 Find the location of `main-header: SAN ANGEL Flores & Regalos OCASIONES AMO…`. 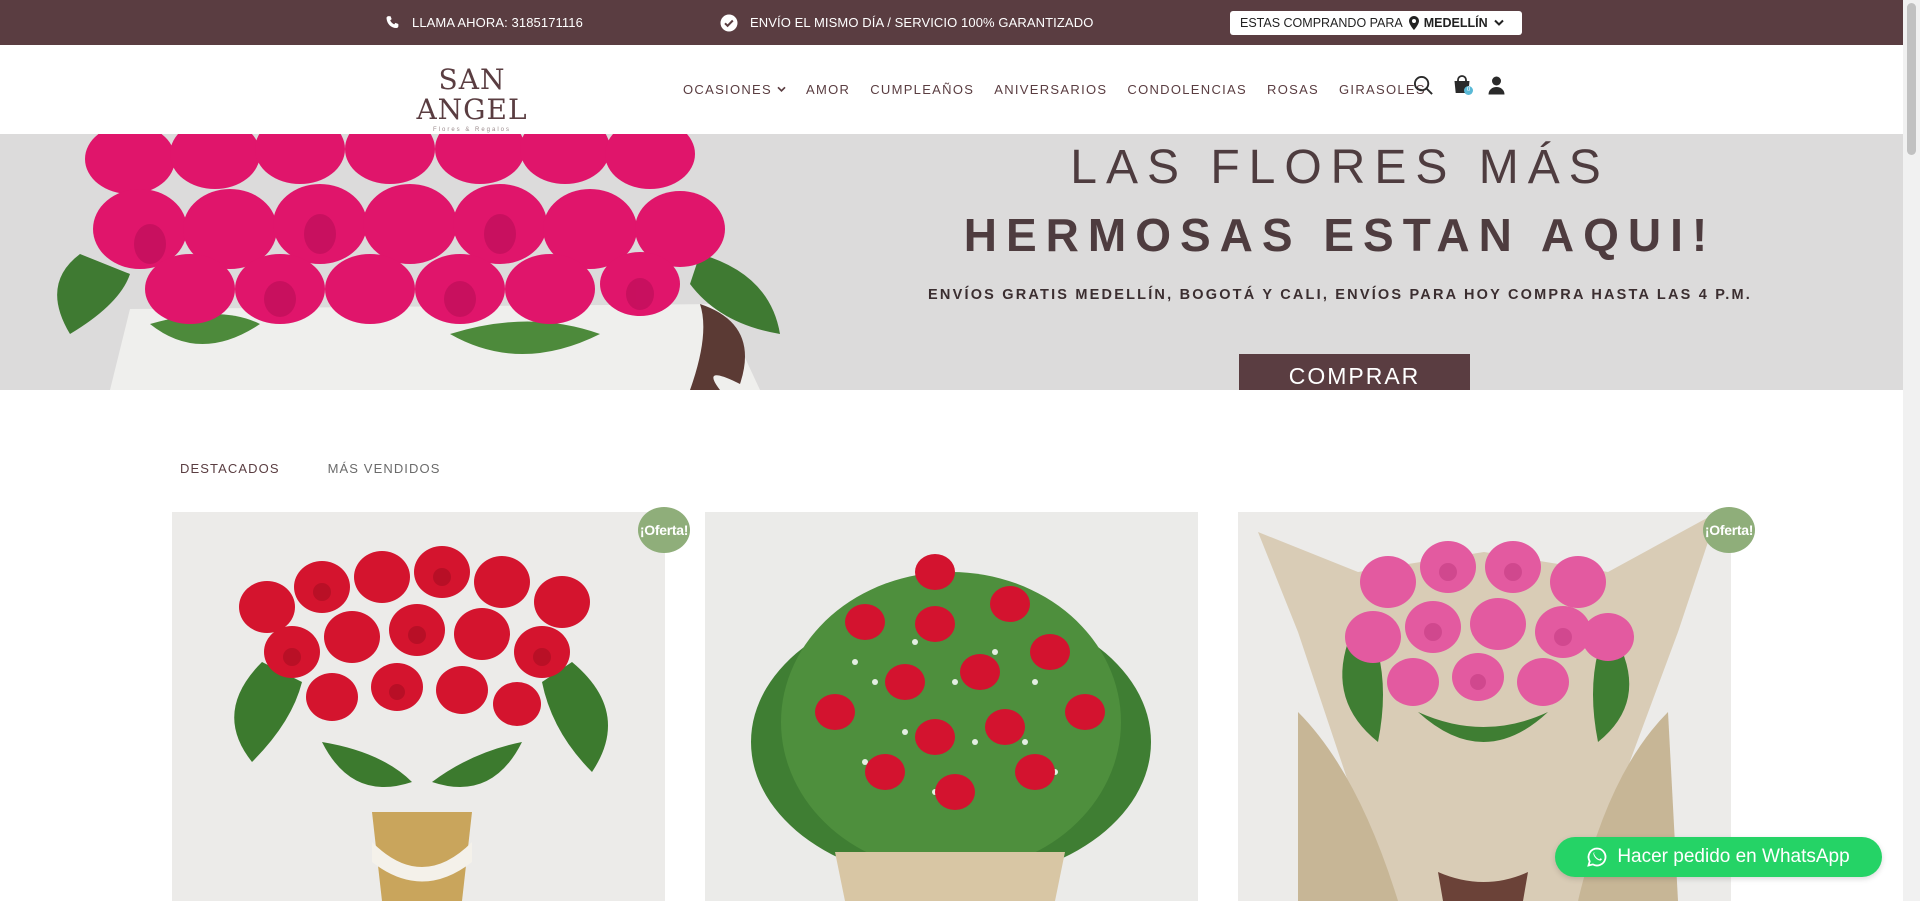

main-header: SAN ANGEL Flores & Regalos OCASIONES AMO… is located at coordinates (960, 89).